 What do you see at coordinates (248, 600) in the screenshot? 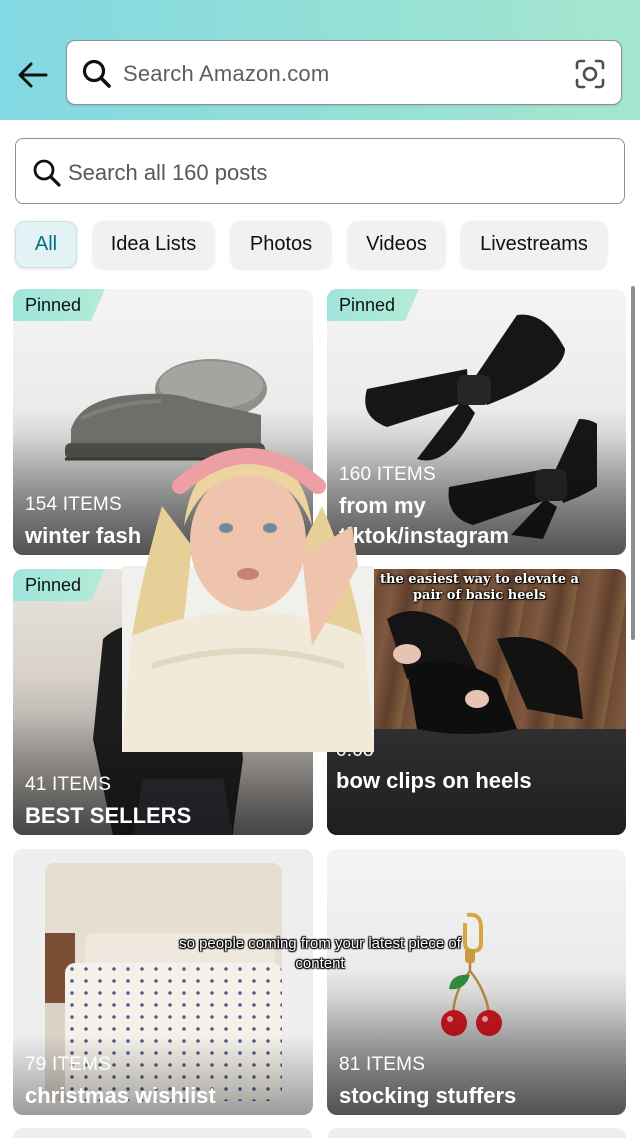
I see `creator-video-overlay` at bounding box center [248, 600].